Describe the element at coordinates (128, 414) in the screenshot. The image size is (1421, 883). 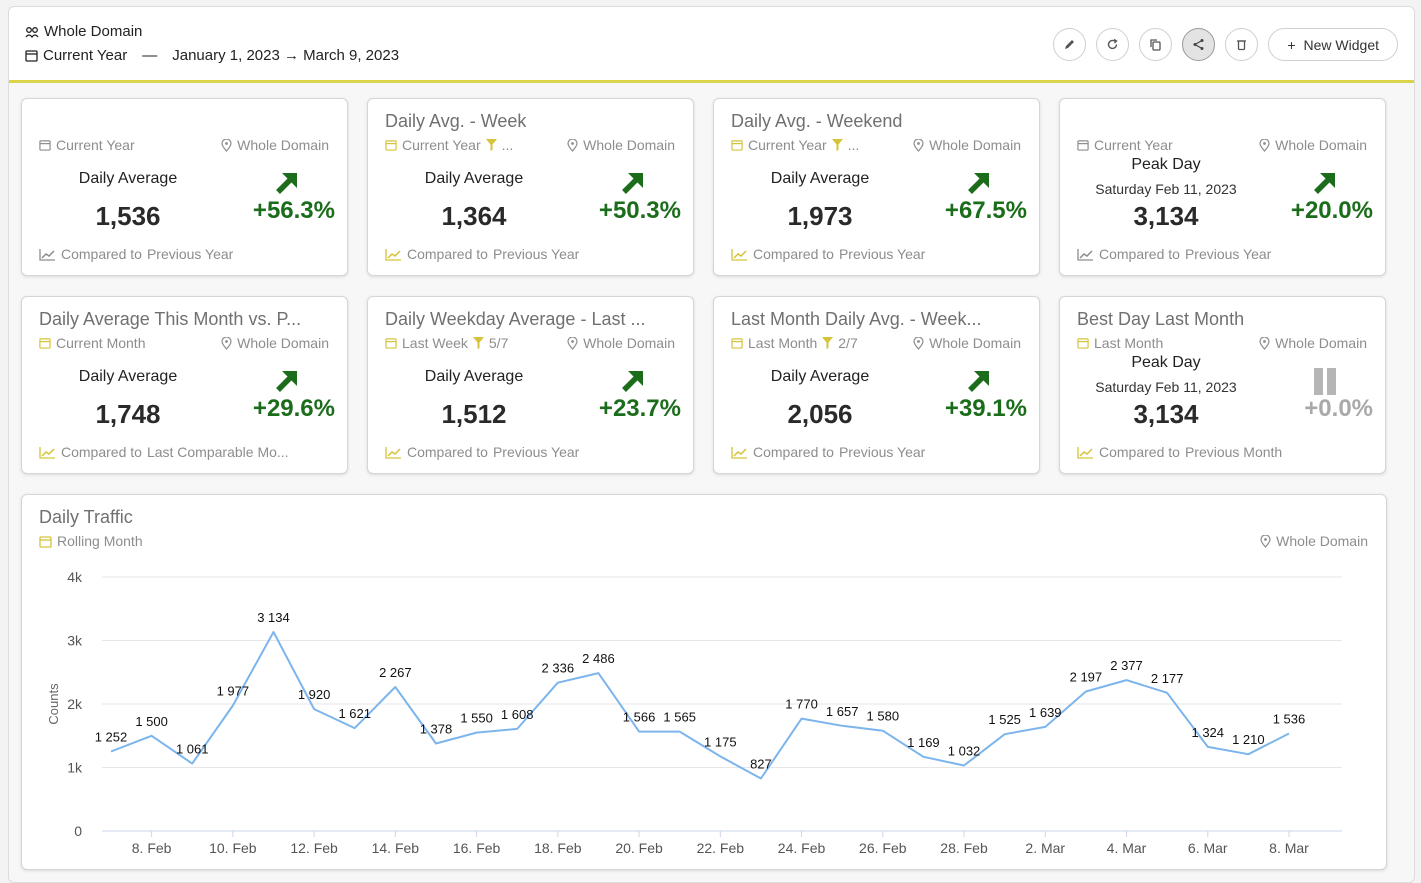
I see `card-value: 1,748` at that location.